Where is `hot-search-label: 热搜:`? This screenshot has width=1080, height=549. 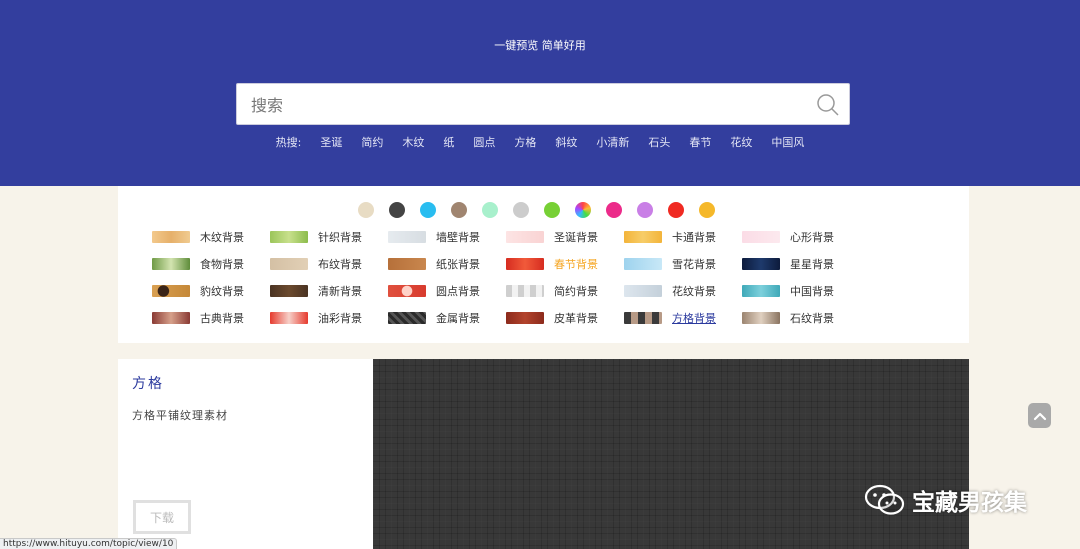
hot-search-label: 热搜: is located at coordinates (288, 142).